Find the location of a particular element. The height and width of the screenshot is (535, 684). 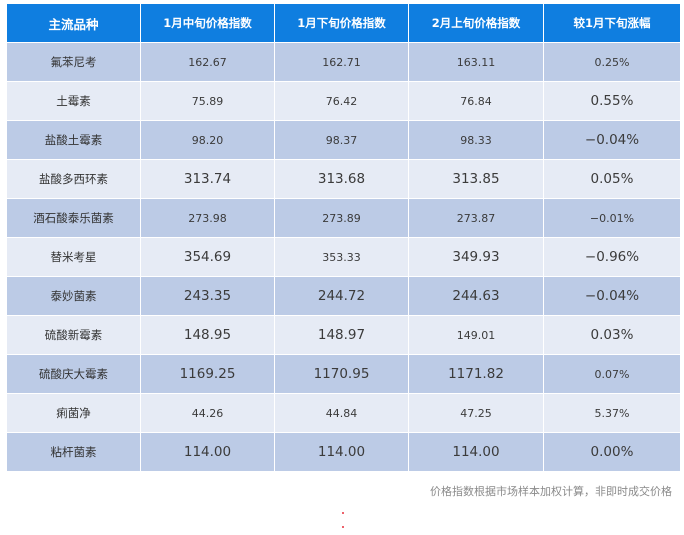

row-feb-early: 349.93 is located at coordinates (476, 256).